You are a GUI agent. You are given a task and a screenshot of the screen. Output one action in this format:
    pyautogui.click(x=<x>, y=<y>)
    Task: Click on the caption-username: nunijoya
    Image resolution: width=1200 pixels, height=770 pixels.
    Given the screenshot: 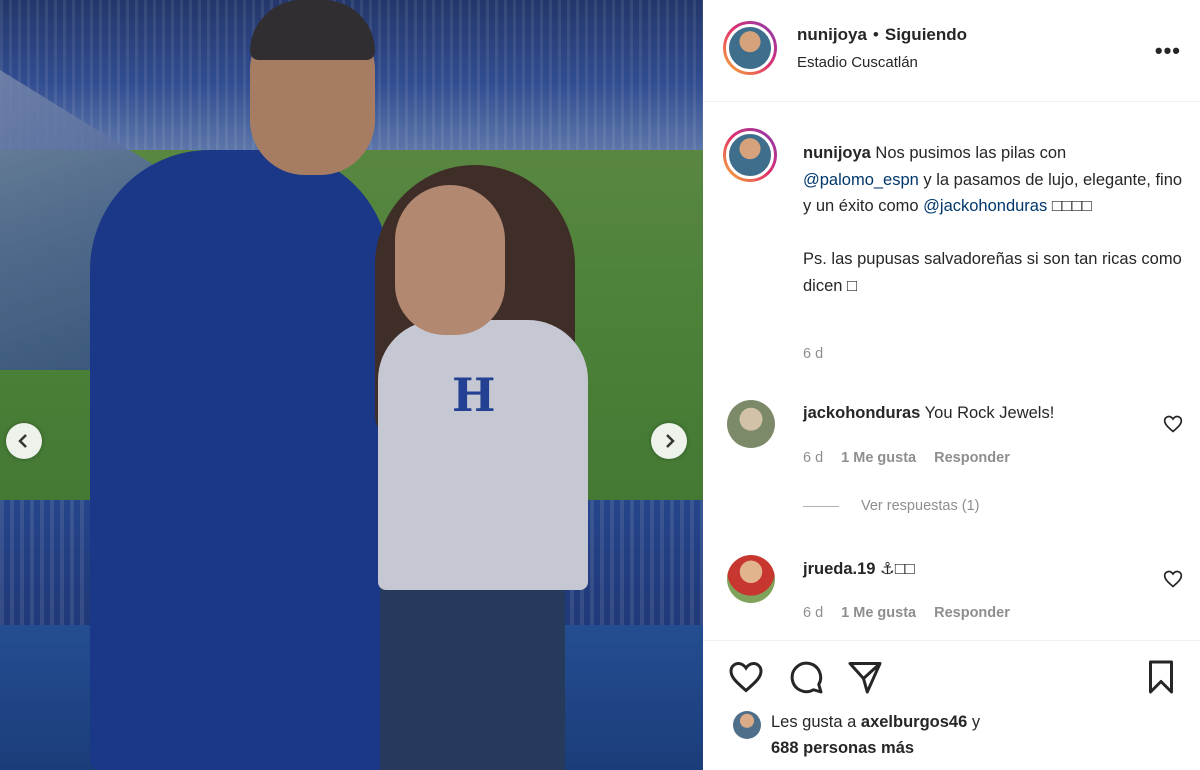 What is the action you would take?
    pyautogui.click(x=837, y=153)
    